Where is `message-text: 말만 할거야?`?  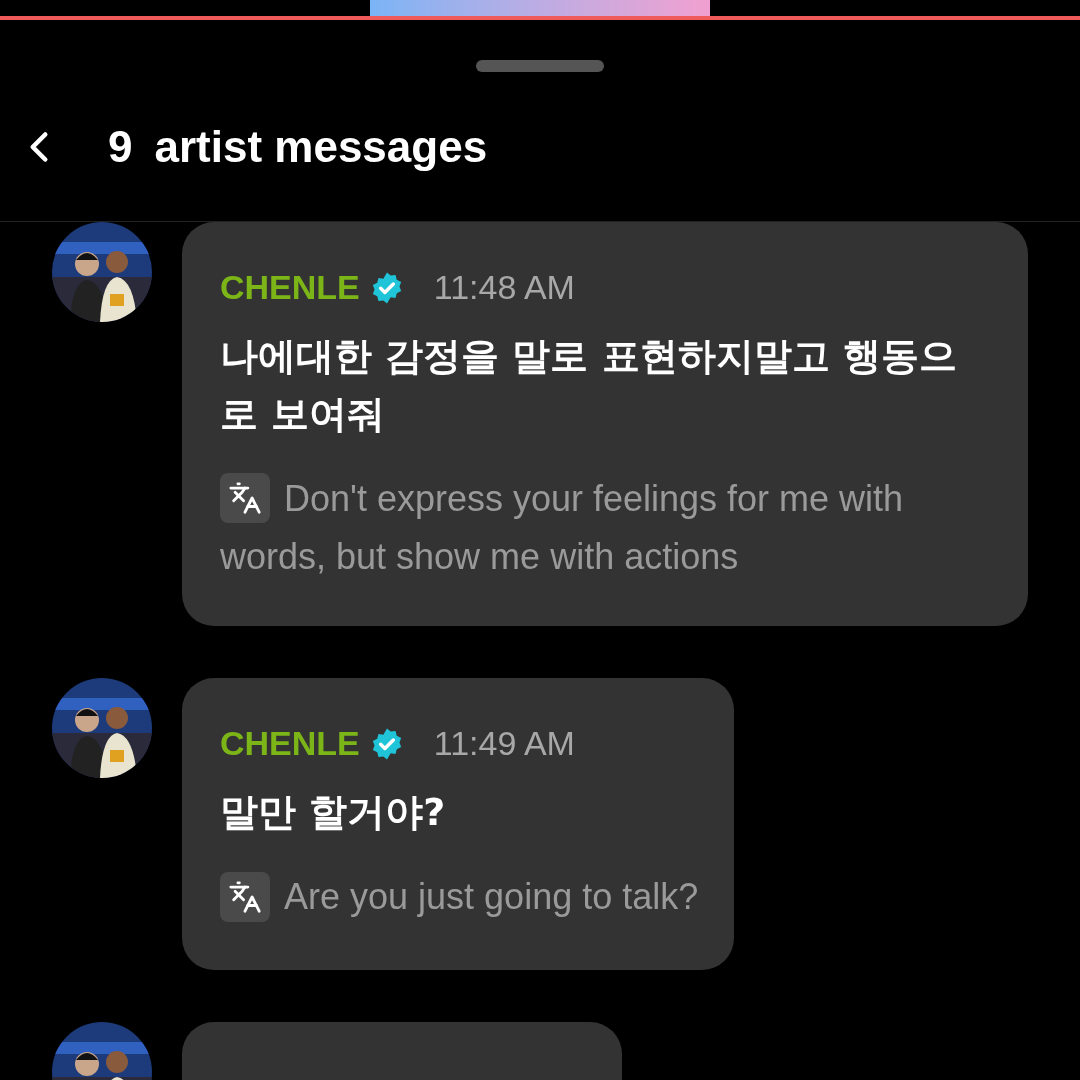
message-text: 말만 할거야? is located at coordinates (333, 813).